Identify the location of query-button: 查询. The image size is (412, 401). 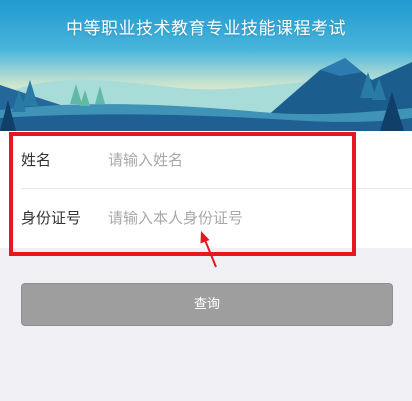
(207, 304).